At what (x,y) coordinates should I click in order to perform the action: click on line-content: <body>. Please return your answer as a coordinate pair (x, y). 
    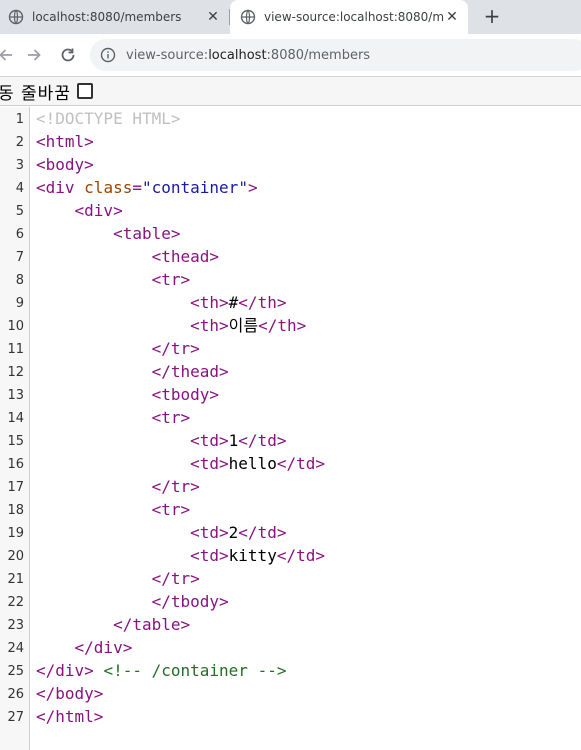
    Looking at the image, I should click on (65, 164).